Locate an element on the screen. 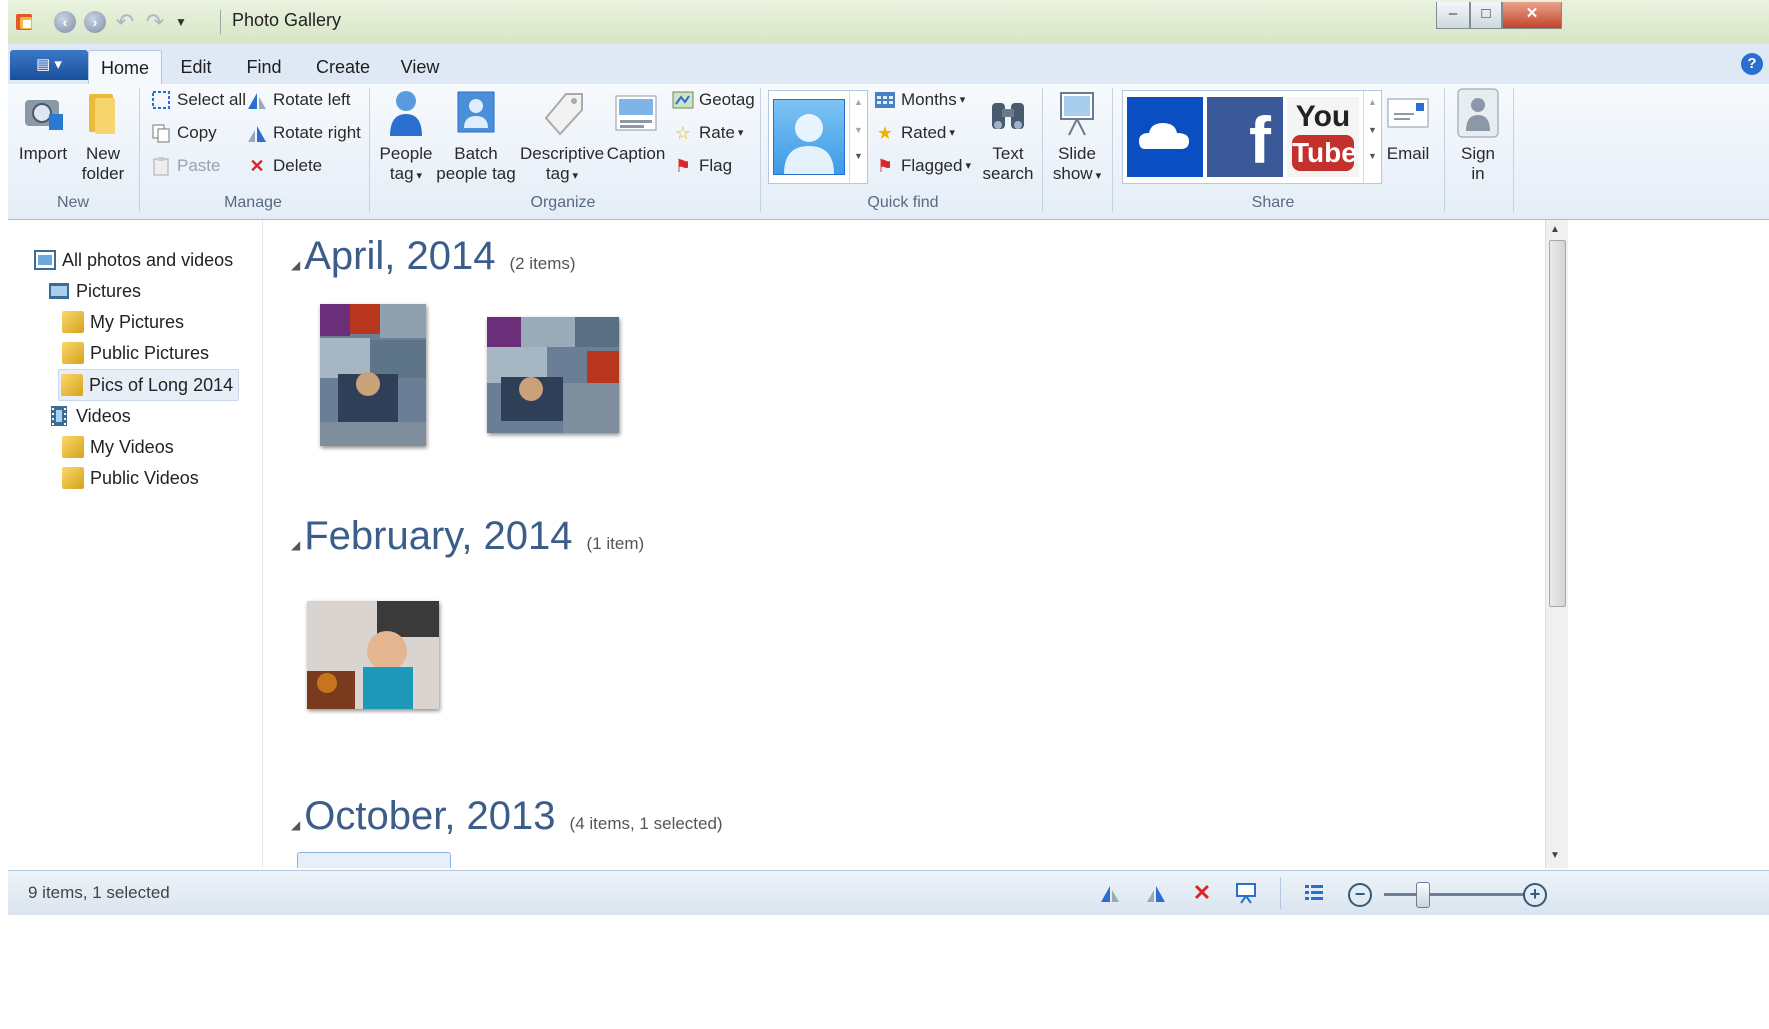 This screenshot has height=1029, width=1769. status-bar: 9 items, 1 selected ✕ − + is located at coordinates (888, 892).